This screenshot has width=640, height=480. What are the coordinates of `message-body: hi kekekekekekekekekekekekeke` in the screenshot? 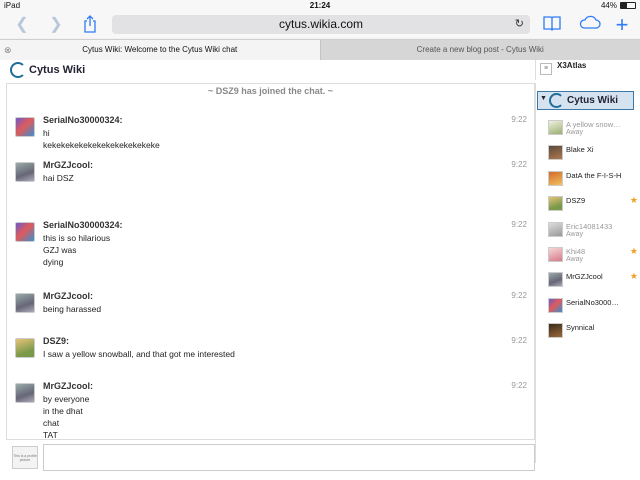 It's located at (101, 139).